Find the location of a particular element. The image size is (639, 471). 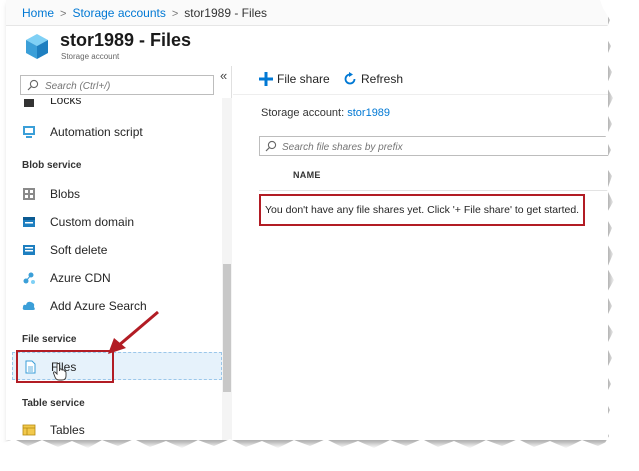

refresh-label: Refresh is located at coordinates (382, 79).